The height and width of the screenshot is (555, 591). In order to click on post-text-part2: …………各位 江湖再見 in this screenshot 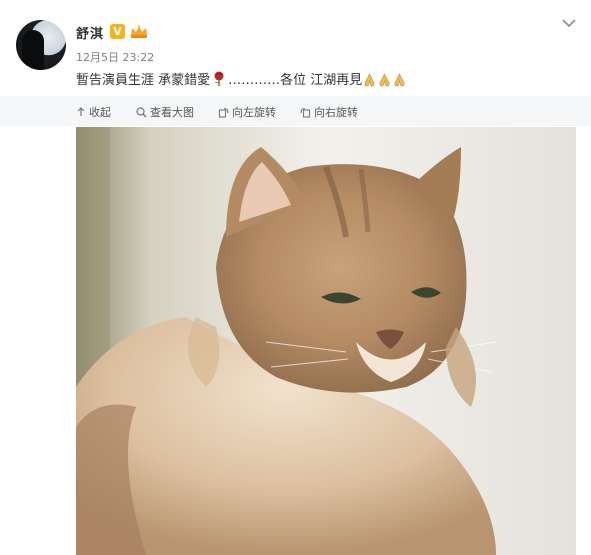, I will do `click(295, 80)`.